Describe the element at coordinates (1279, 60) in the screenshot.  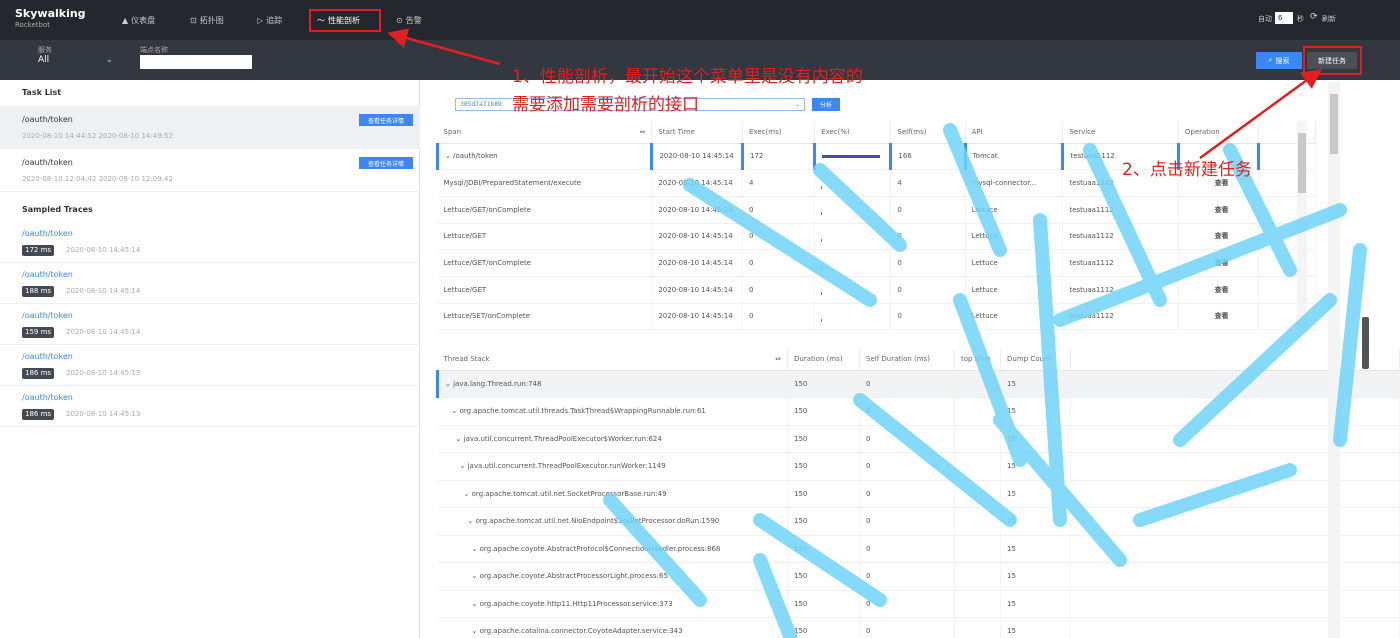
I see `search-button: ⌕ 搜索` at that location.